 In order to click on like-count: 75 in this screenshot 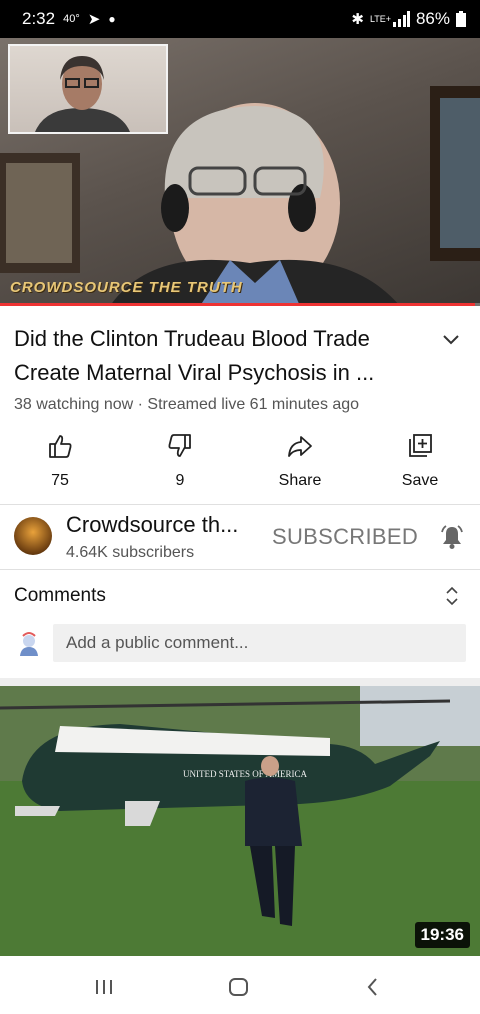, I will do `click(60, 480)`.